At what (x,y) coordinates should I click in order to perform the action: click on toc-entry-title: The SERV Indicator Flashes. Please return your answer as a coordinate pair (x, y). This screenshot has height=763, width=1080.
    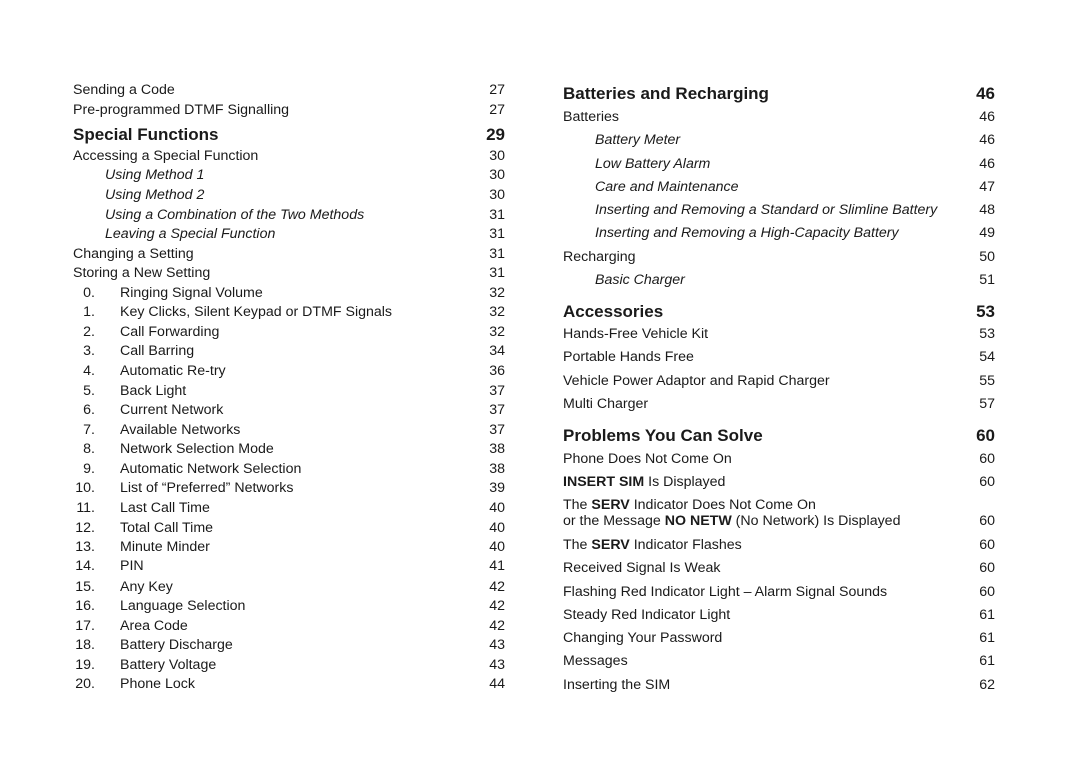
    Looking at the image, I should click on (652, 545).